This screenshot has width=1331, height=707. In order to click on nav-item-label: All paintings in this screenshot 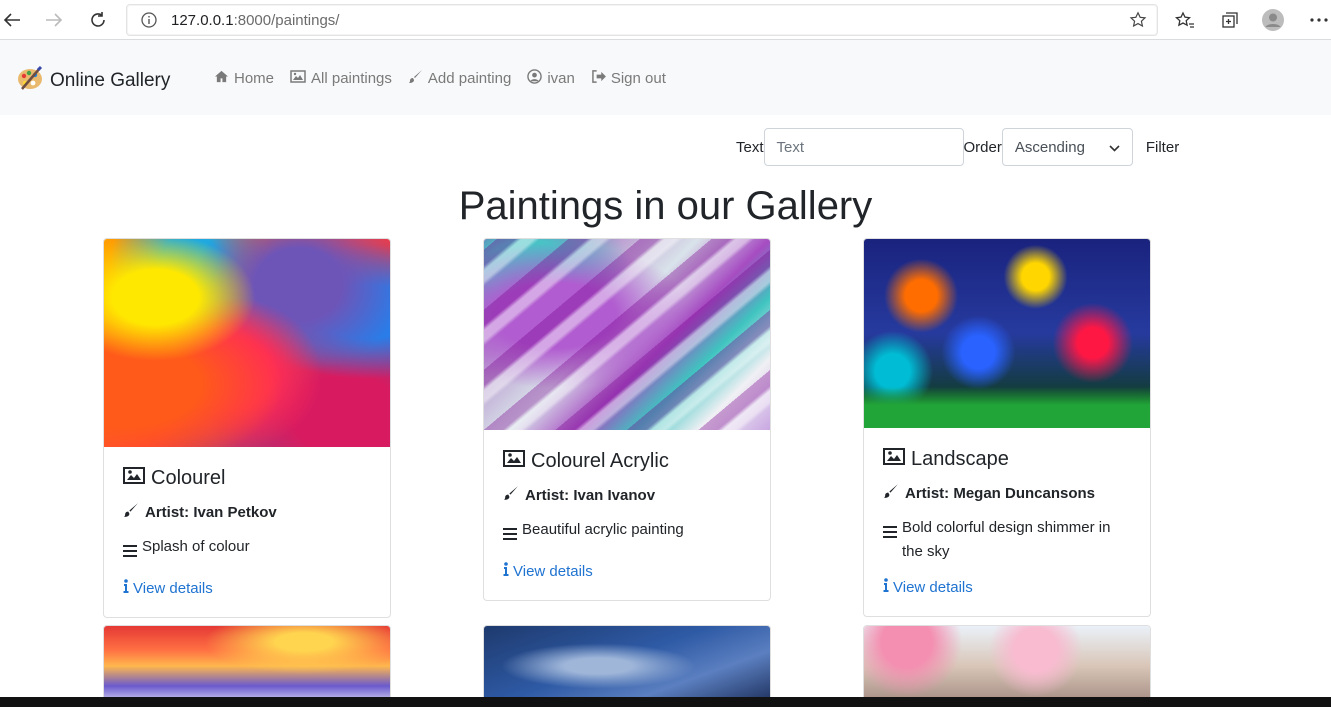, I will do `click(351, 78)`.